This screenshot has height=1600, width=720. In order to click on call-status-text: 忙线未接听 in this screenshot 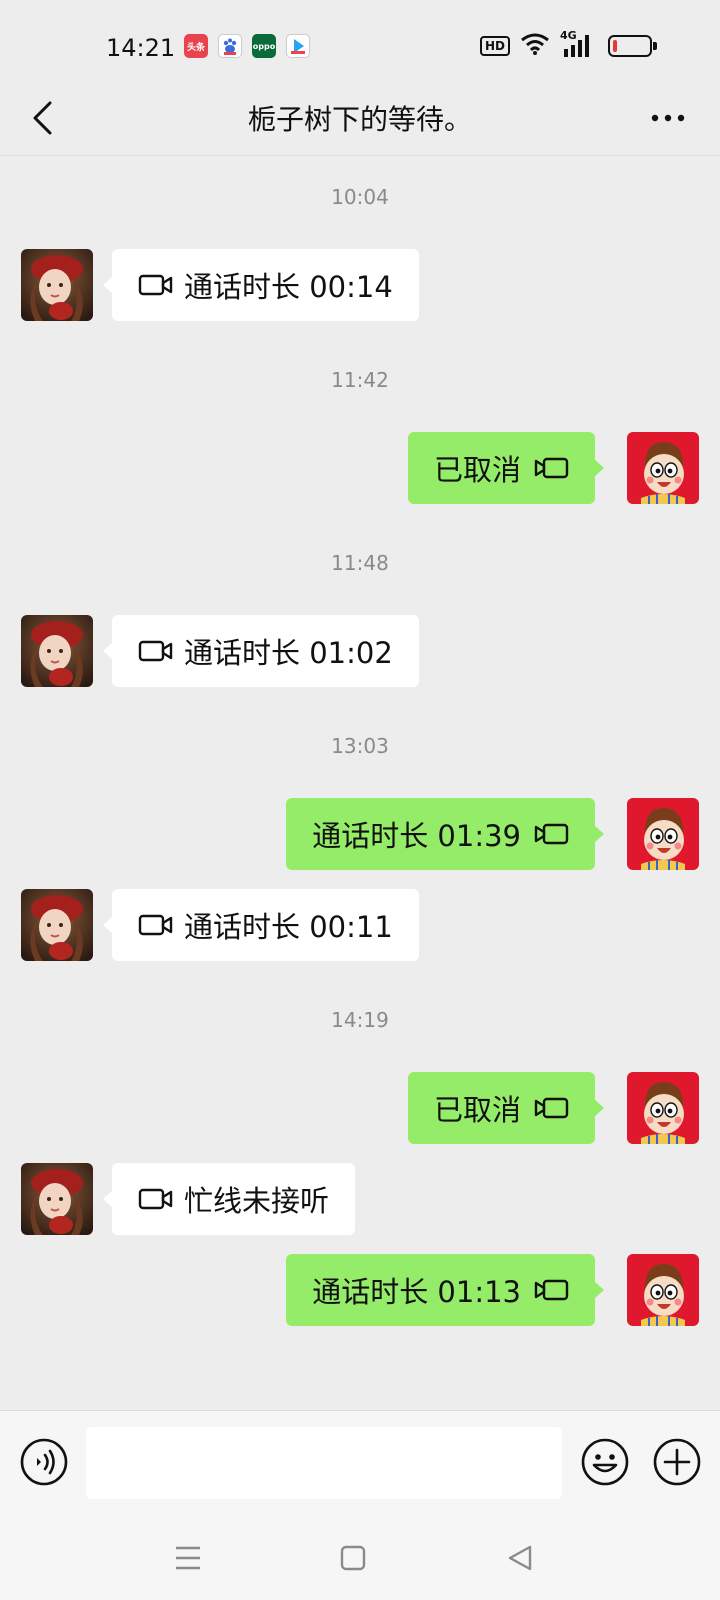, I will do `click(257, 1201)`.